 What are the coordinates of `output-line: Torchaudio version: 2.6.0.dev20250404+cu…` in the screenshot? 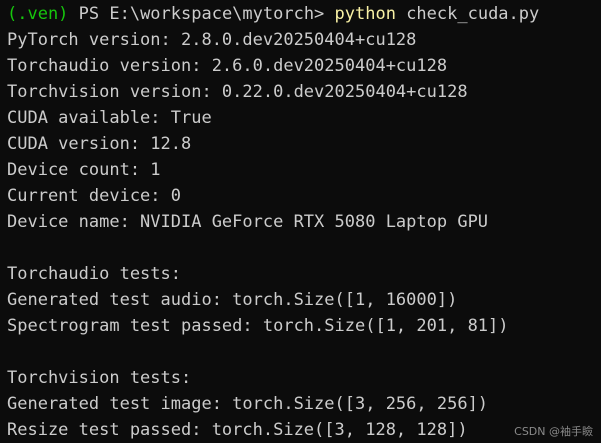 It's located at (227, 66).